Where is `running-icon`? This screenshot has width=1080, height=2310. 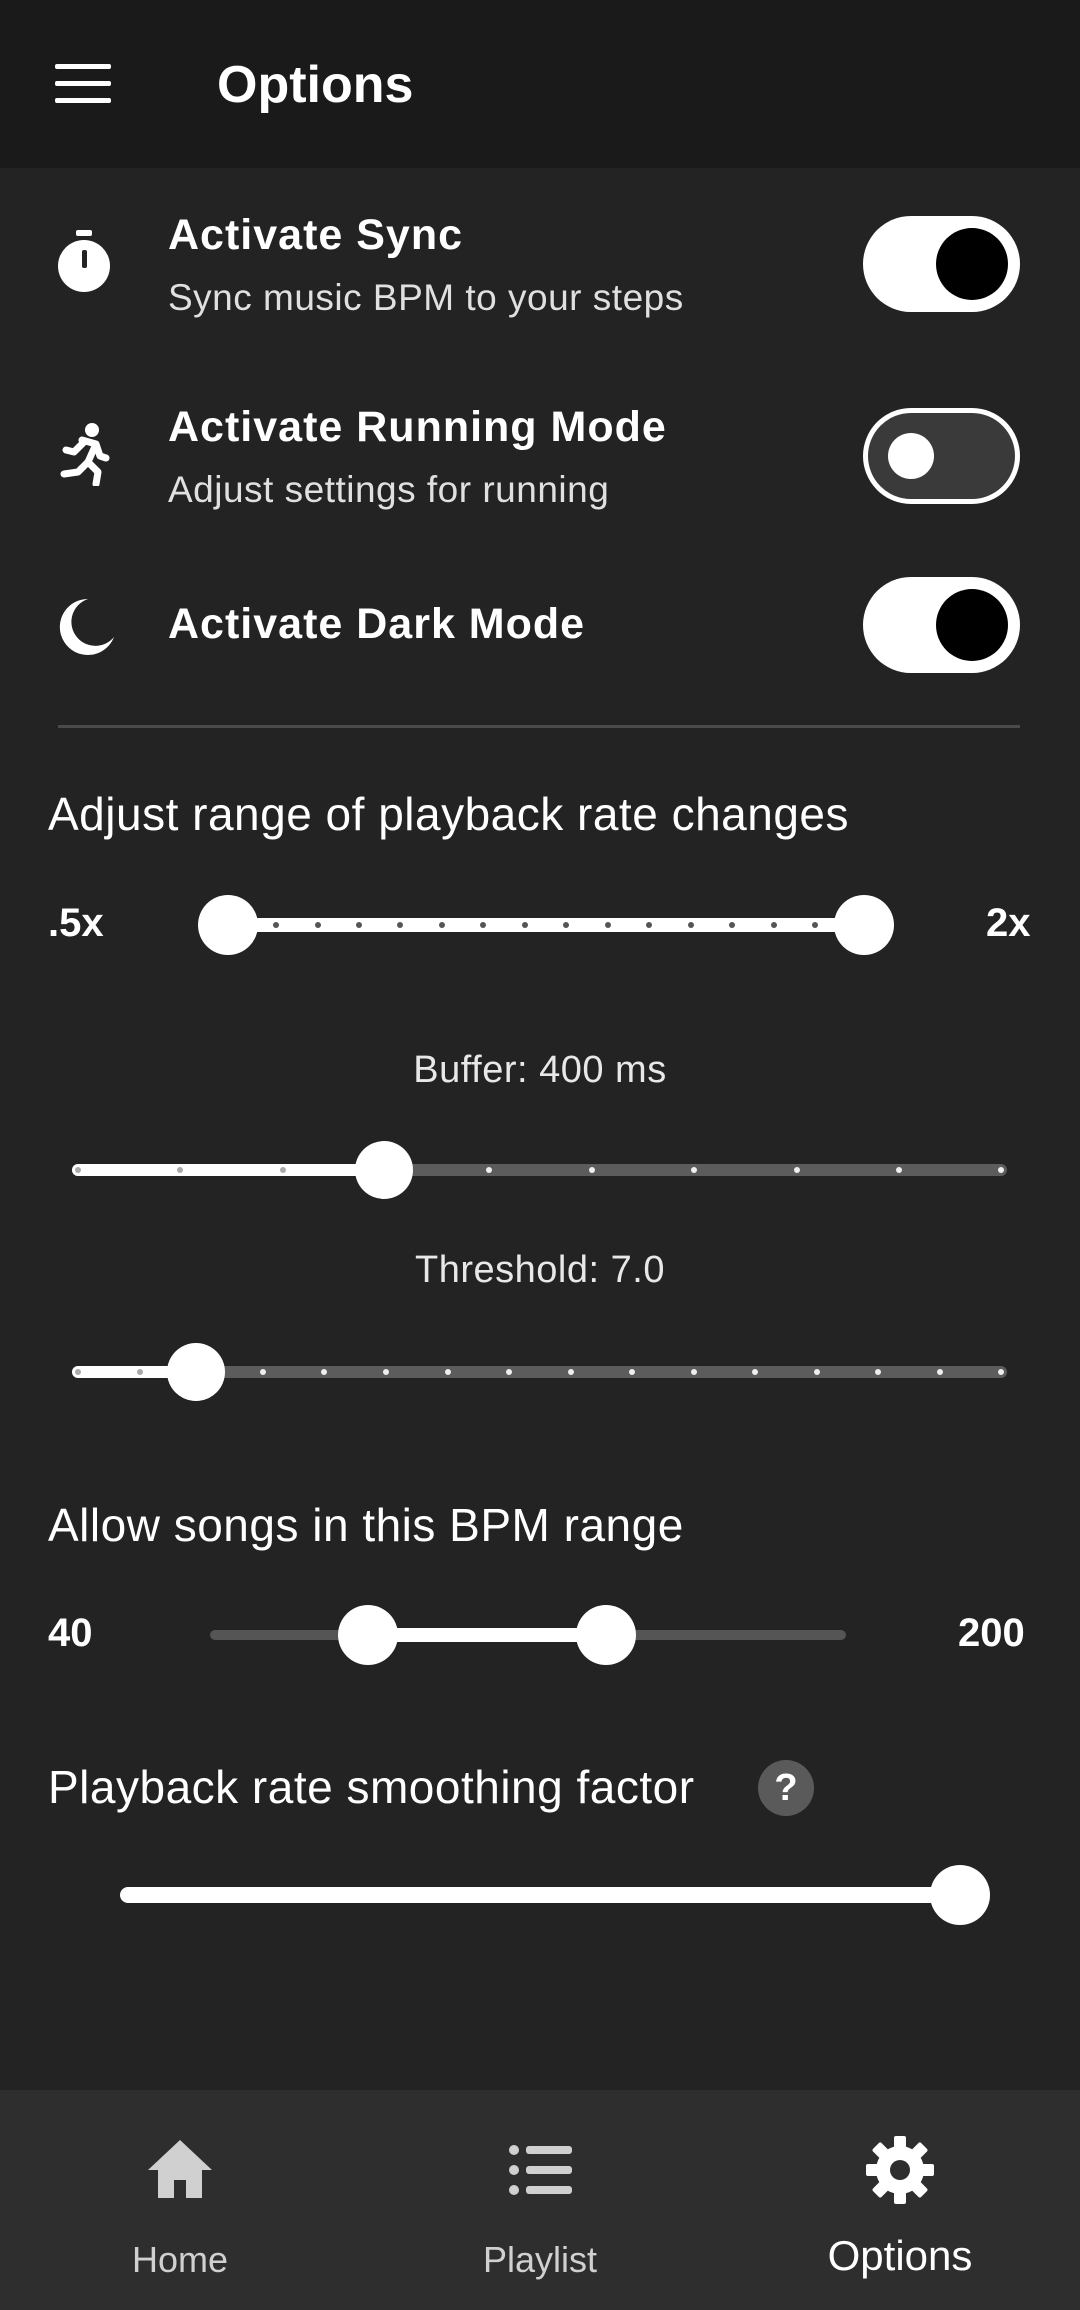 running-icon is located at coordinates (85, 454).